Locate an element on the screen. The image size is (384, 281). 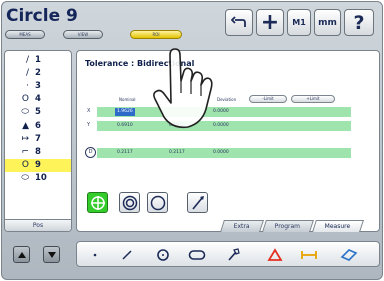
y-nominal-cell: 0.6910 is located at coordinates (125, 126).